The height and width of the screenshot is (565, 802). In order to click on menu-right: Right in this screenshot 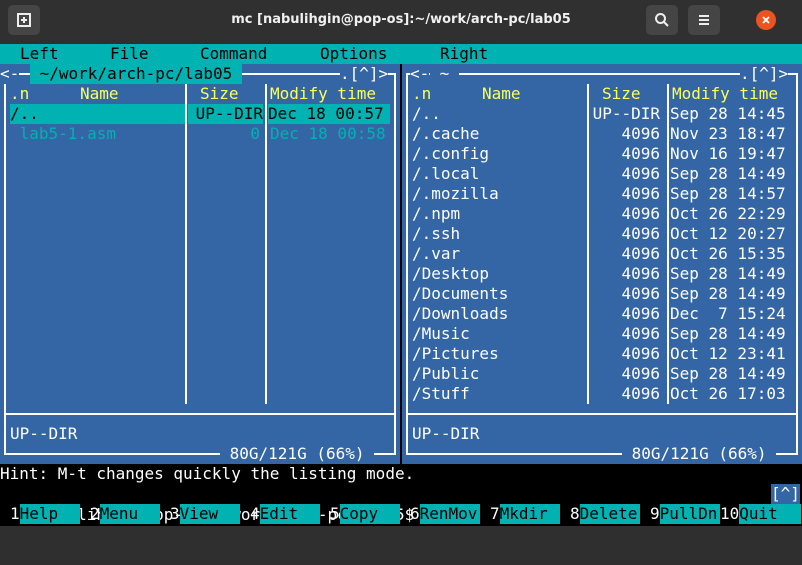, I will do `click(464, 54)`.